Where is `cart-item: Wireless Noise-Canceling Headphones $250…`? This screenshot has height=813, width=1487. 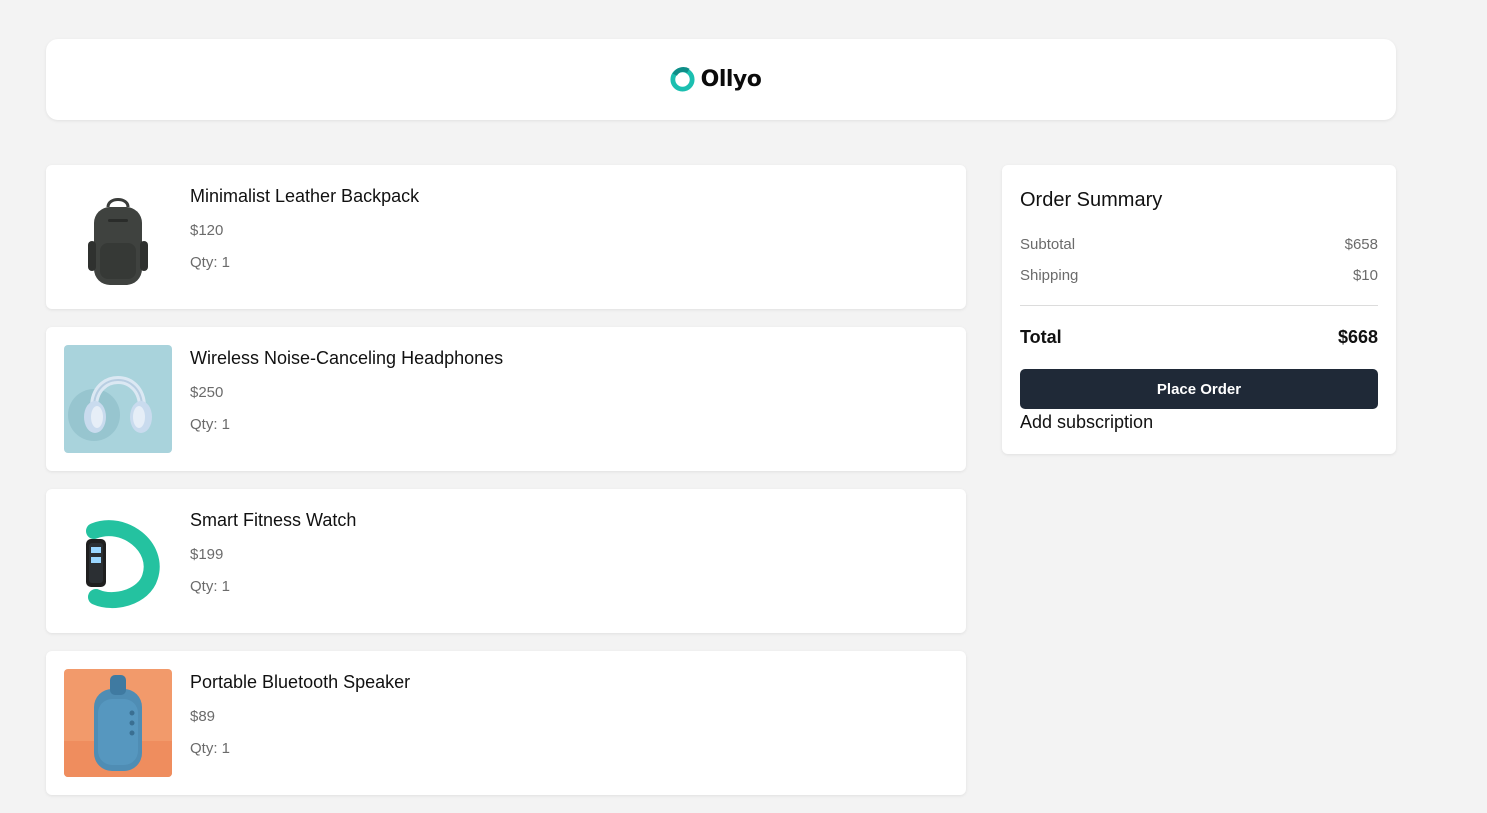 cart-item: Wireless Noise-Canceling Headphones $250… is located at coordinates (506, 399).